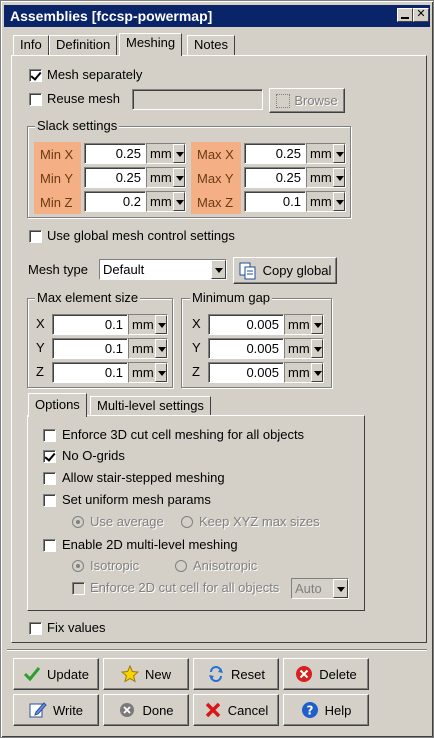 The width and height of the screenshot is (434, 738). I want to click on minimum-gap-z-unit-select: mm, so click(304, 372).